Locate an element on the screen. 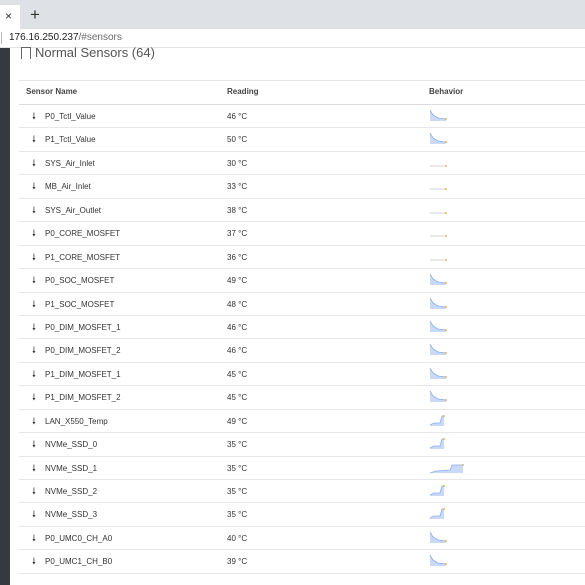  table-row: 🠗 SYS_Air_Inlet 30 °C is located at coordinates (302, 164).